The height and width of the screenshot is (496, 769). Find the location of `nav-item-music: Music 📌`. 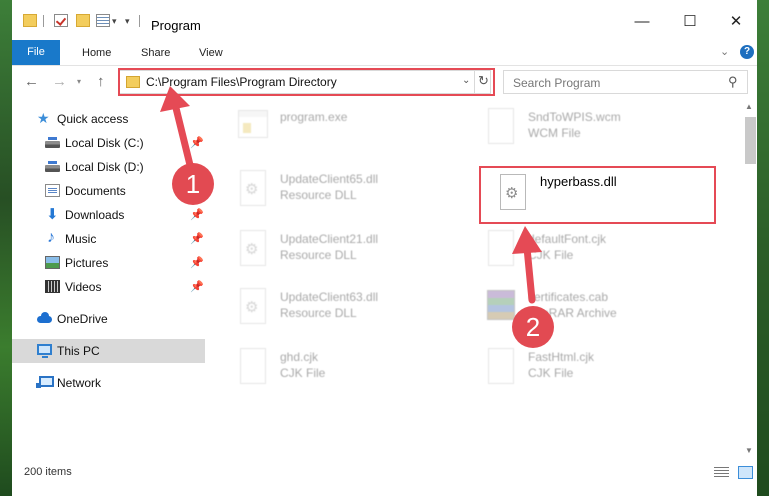

nav-item-music: Music 📌 is located at coordinates (108, 239).